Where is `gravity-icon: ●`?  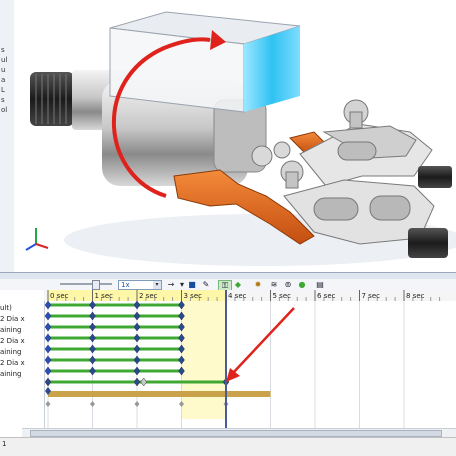 gravity-icon: ● is located at coordinates (302, 284).